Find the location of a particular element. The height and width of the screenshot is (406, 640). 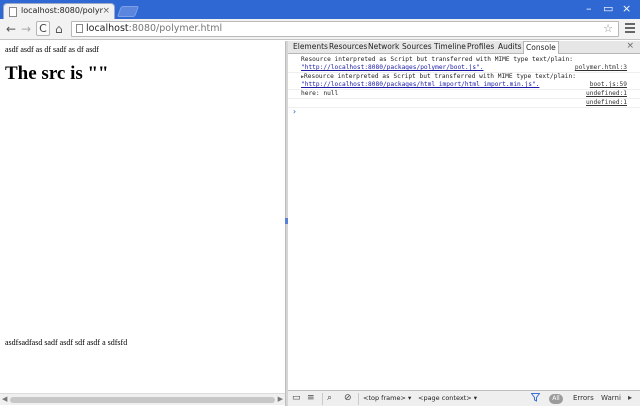

maximize-icon: ▭ is located at coordinates (608, 8).